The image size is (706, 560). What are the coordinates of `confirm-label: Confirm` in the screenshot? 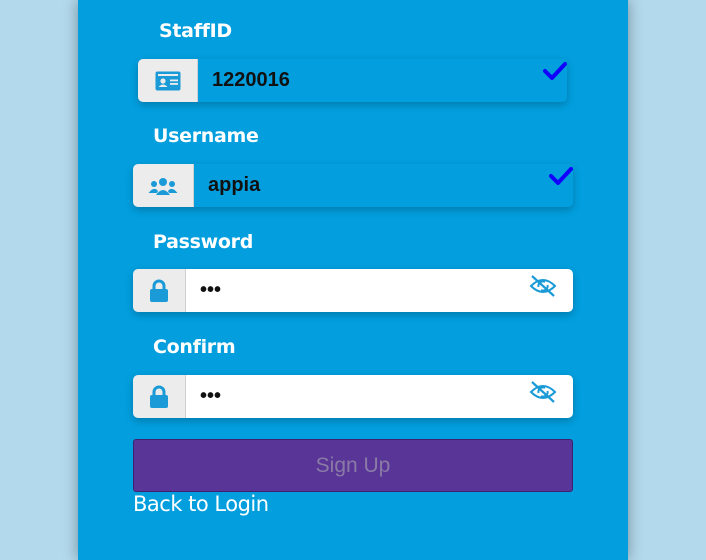 It's located at (194, 347).